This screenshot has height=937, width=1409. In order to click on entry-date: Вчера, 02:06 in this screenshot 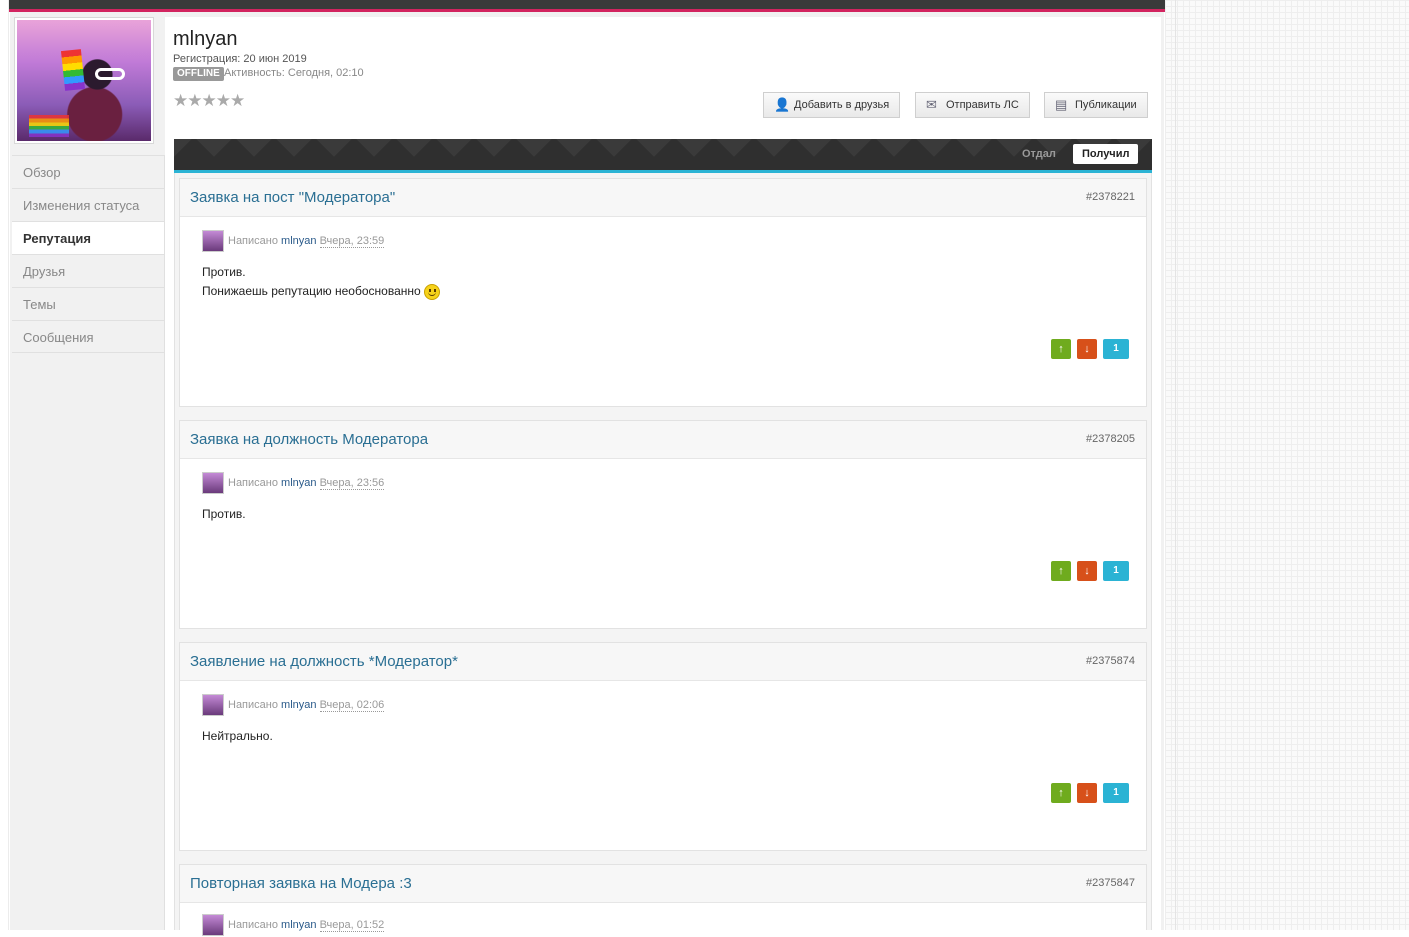, I will do `click(352, 705)`.